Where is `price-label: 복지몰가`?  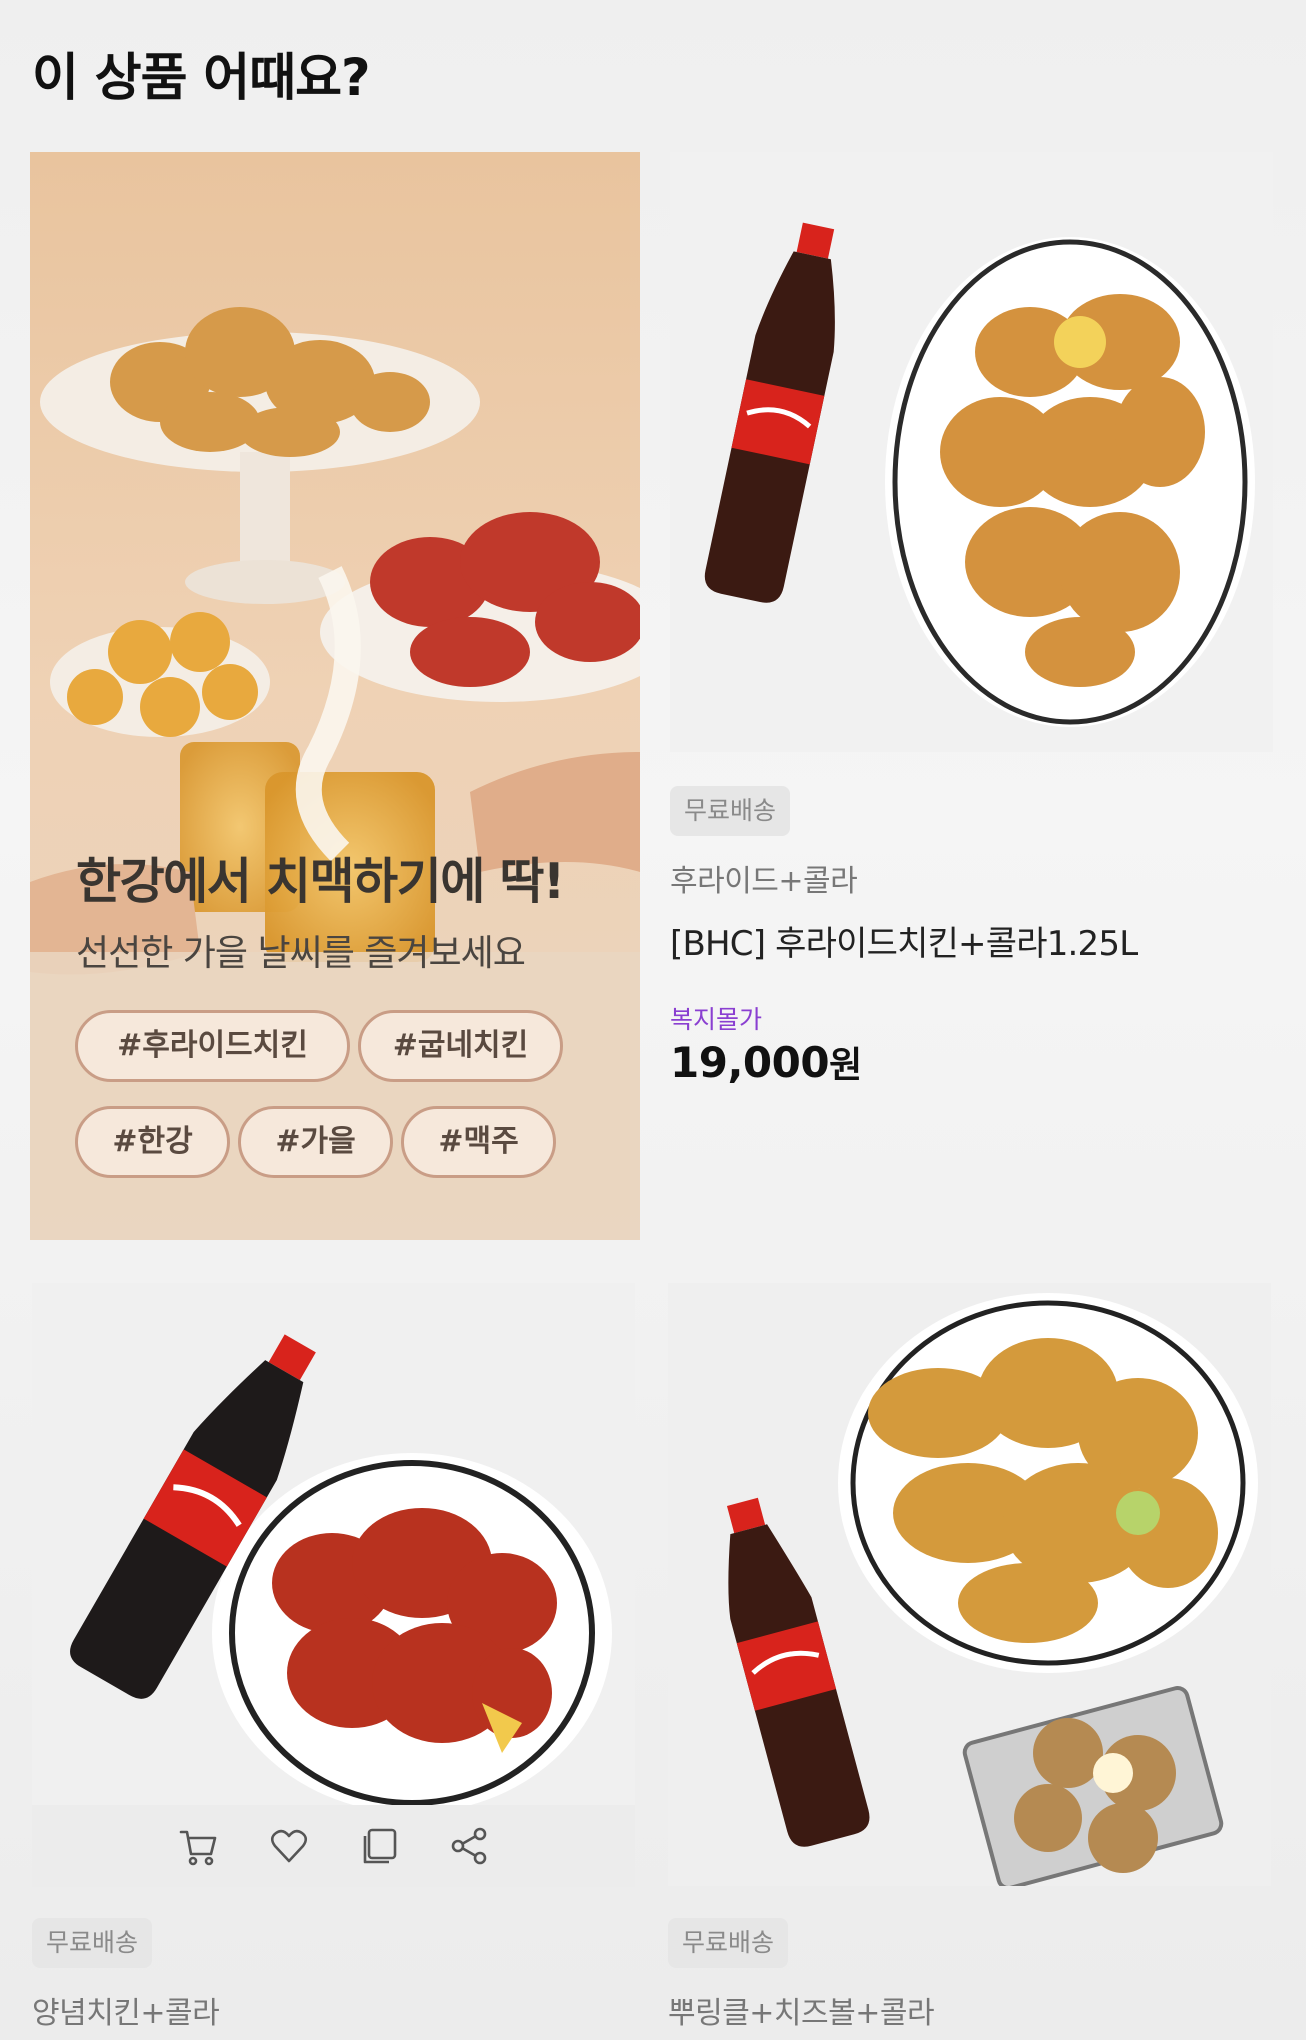
price-label: 복지몰가 is located at coordinates (716, 1019).